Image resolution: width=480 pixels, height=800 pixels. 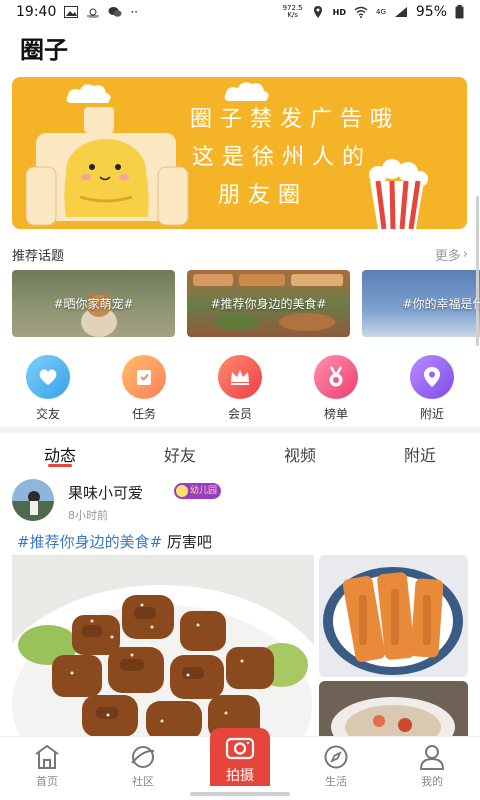 What do you see at coordinates (107, 166) in the screenshot?
I see `mascot-illustration` at bounding box center [107, 166].